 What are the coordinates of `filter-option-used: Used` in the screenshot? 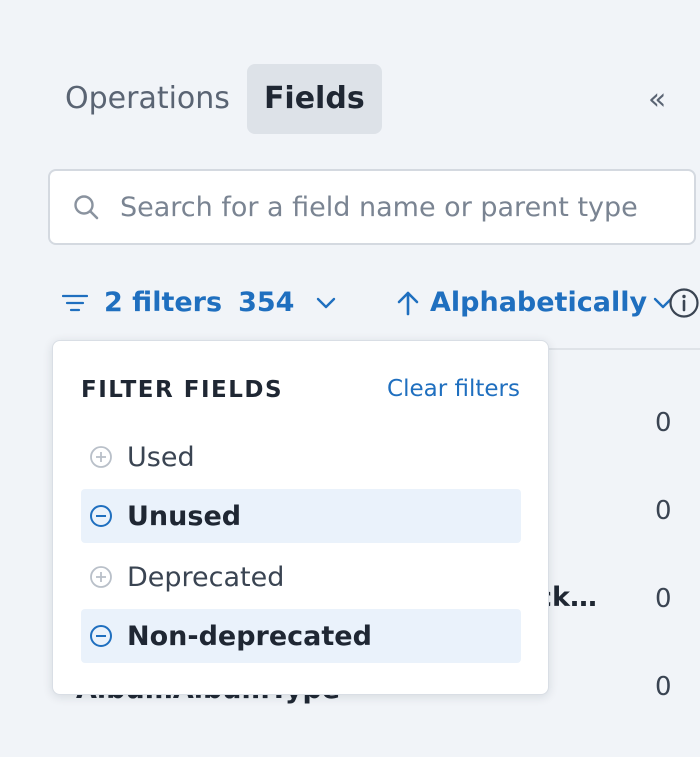 It's located at (301, 457).